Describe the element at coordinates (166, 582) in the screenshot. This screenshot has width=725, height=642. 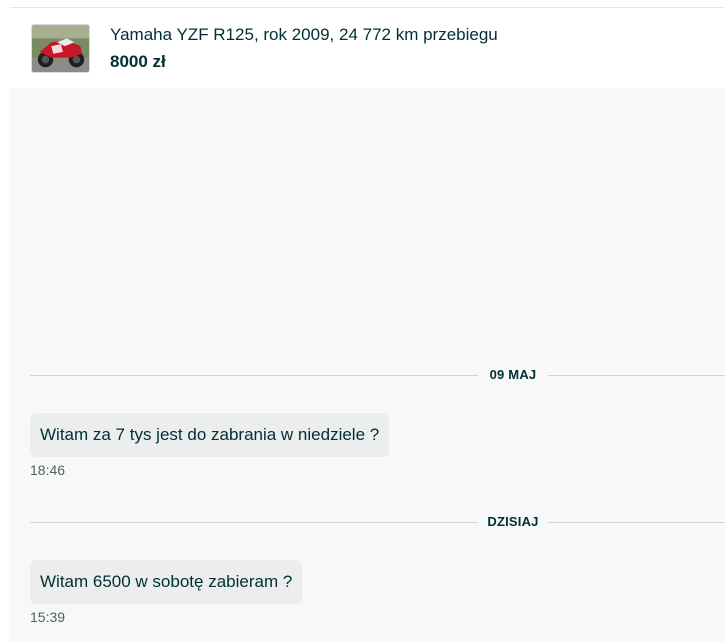
I see `message-bubble: Witam 6500 w sobotę zabieram ?` at that location.